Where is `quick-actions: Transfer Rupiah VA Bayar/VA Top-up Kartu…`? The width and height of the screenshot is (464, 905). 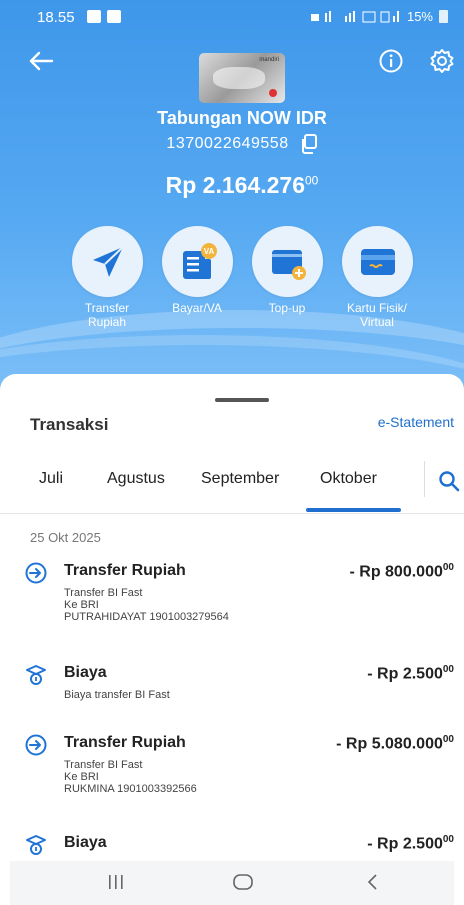 quick-actions: Transfer Rupiah VA Bayar/VA Top-up Kartu… is located at coordinates (232, 286).